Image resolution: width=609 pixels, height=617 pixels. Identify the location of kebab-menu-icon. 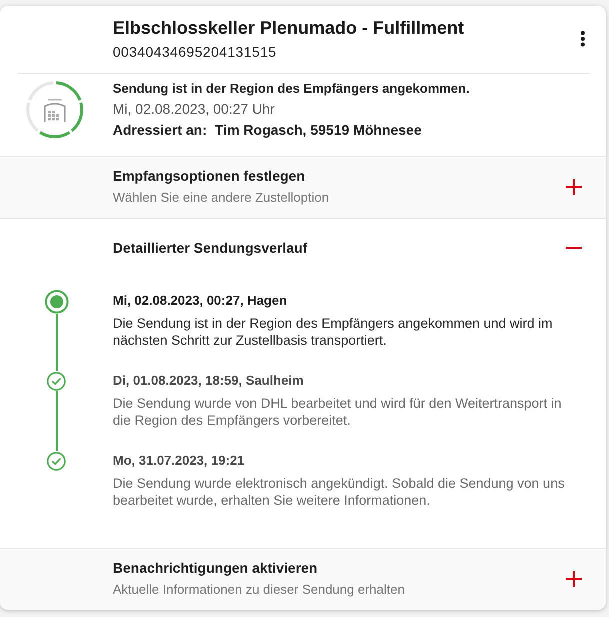
(583, 39).